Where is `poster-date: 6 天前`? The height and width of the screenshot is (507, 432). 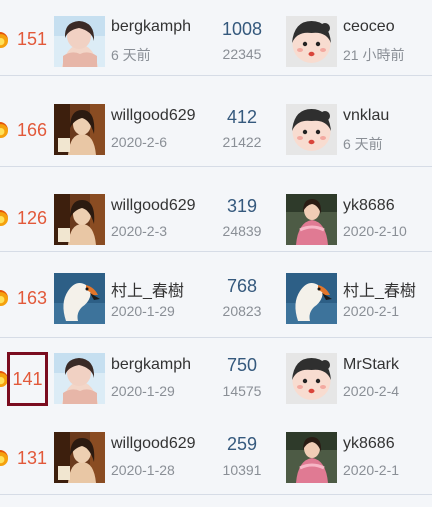
poster-date: 6 天前 is located at coordinates (131, 55).